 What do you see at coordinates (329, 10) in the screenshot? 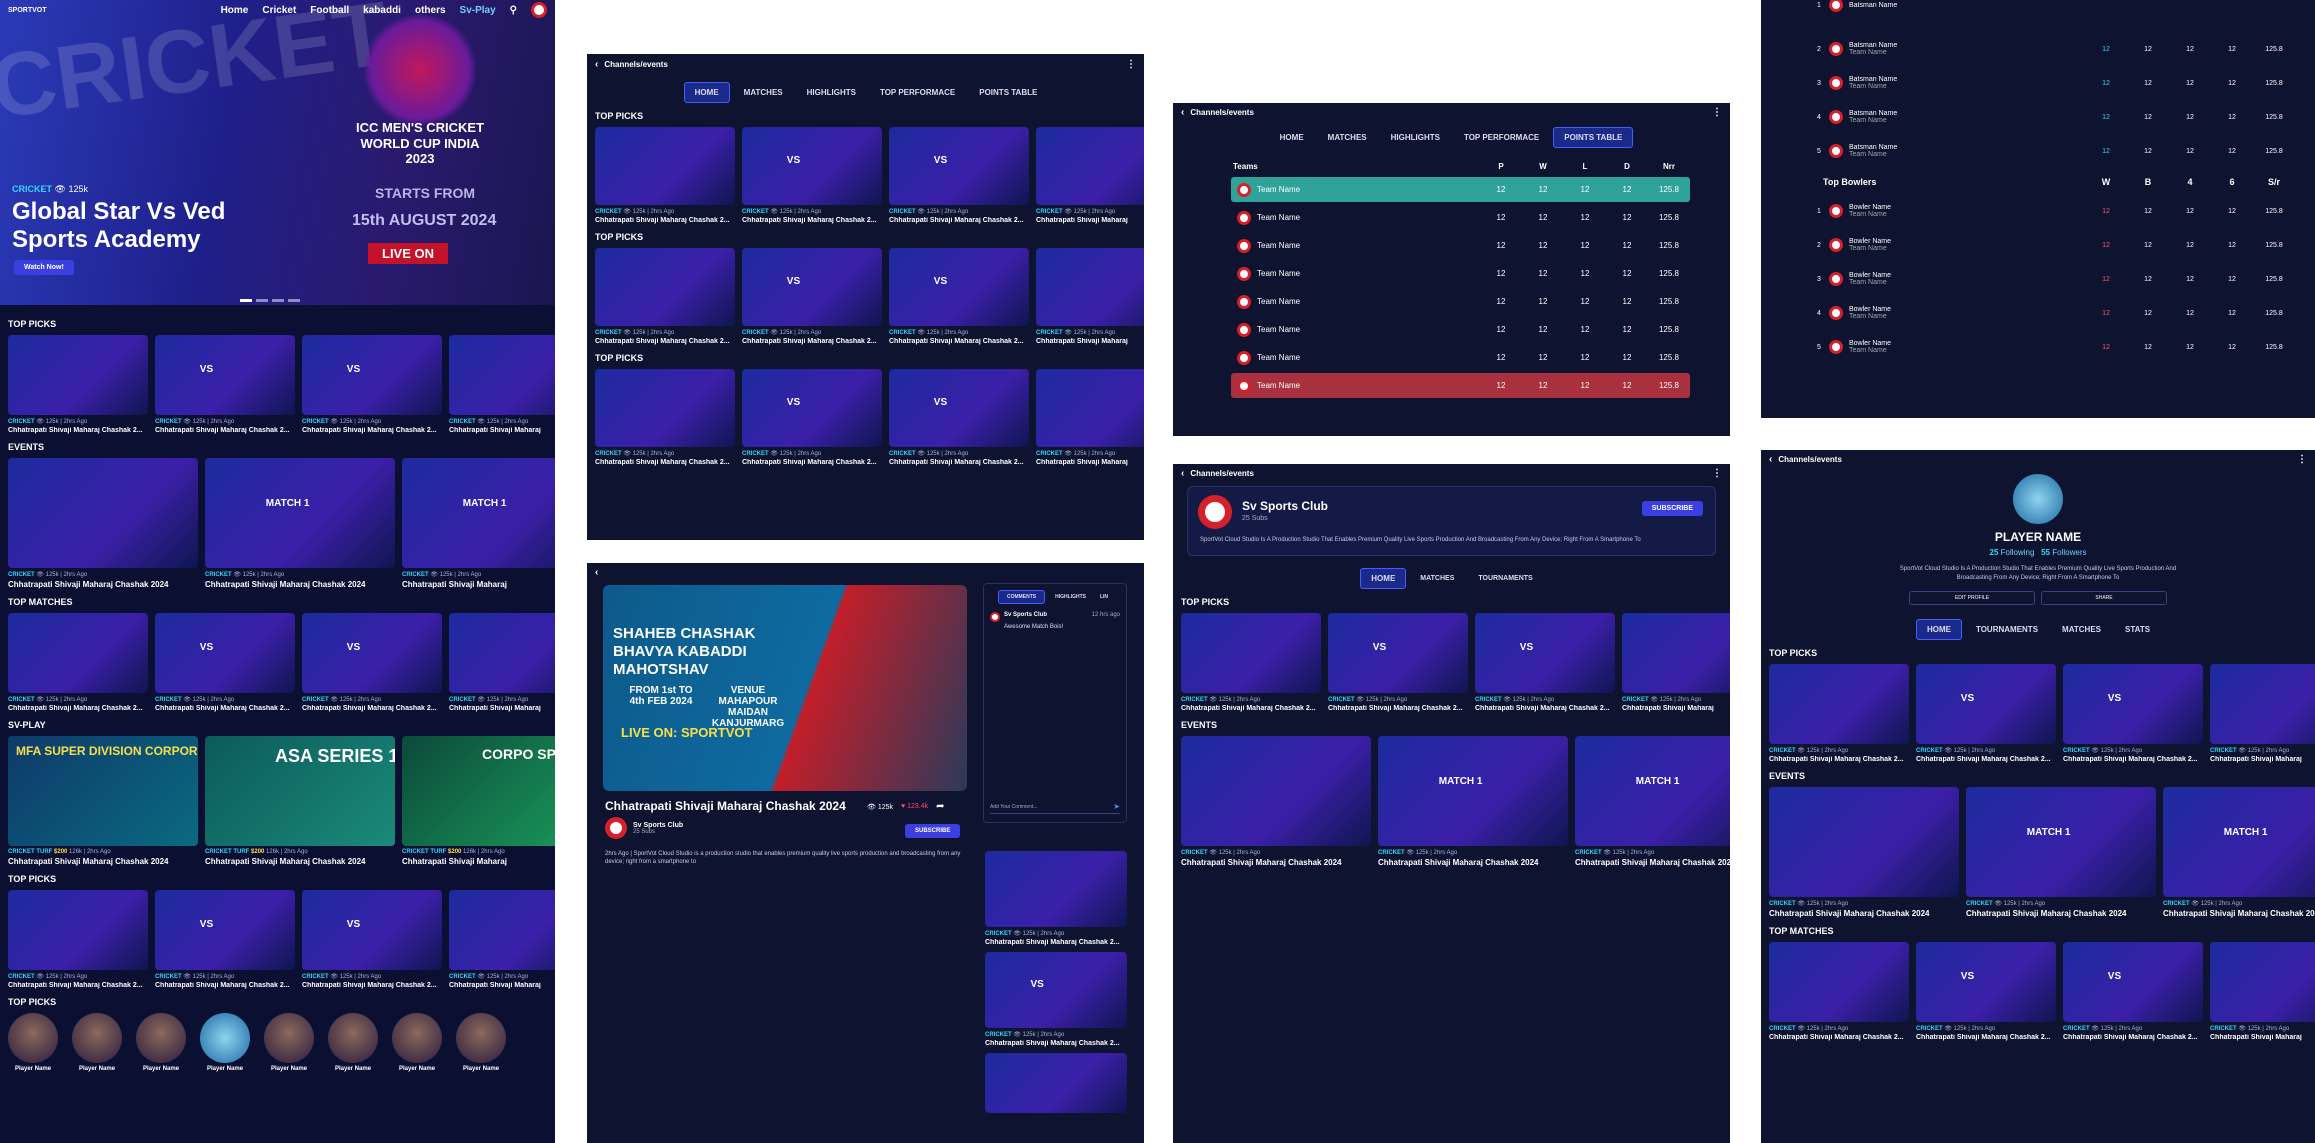
I see `nav-football: Football` at bounding box center [329, 10].